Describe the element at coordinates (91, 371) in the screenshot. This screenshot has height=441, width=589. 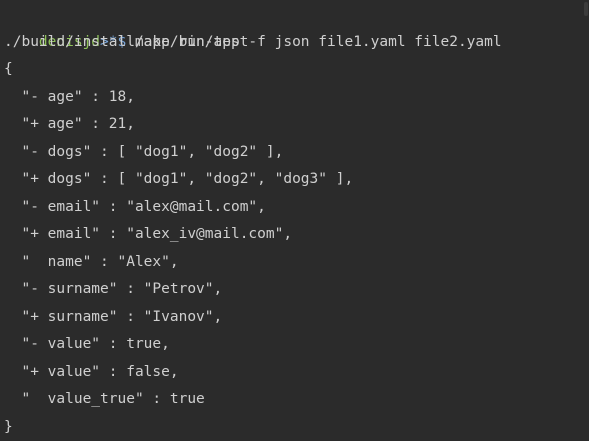
I see `output-line: "+ value" : false,` at that location.